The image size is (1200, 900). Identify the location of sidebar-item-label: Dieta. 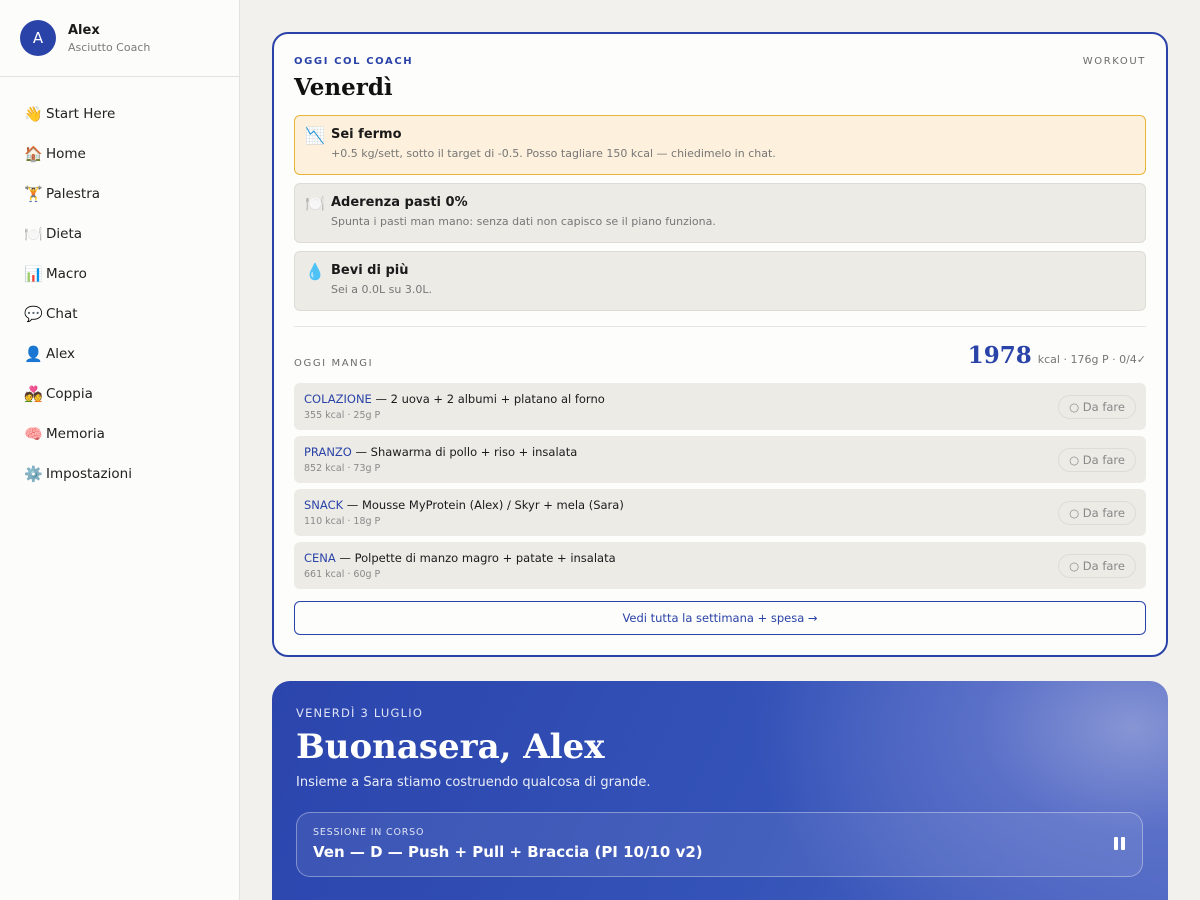
(64, 234).